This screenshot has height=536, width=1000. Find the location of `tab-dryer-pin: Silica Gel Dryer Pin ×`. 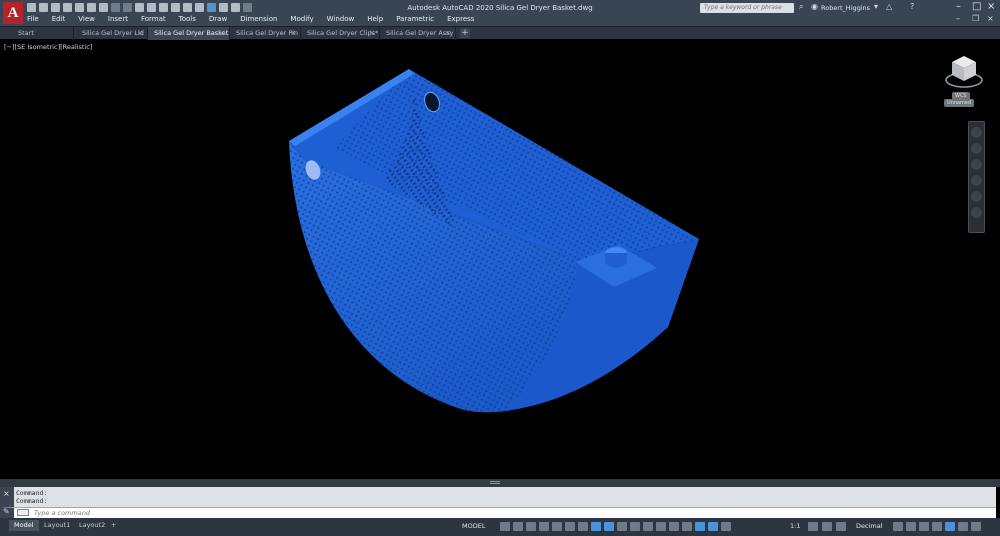

tab-dryer-pin: Silica Gel Dryer Pin × is located at coordinates (265, 33).